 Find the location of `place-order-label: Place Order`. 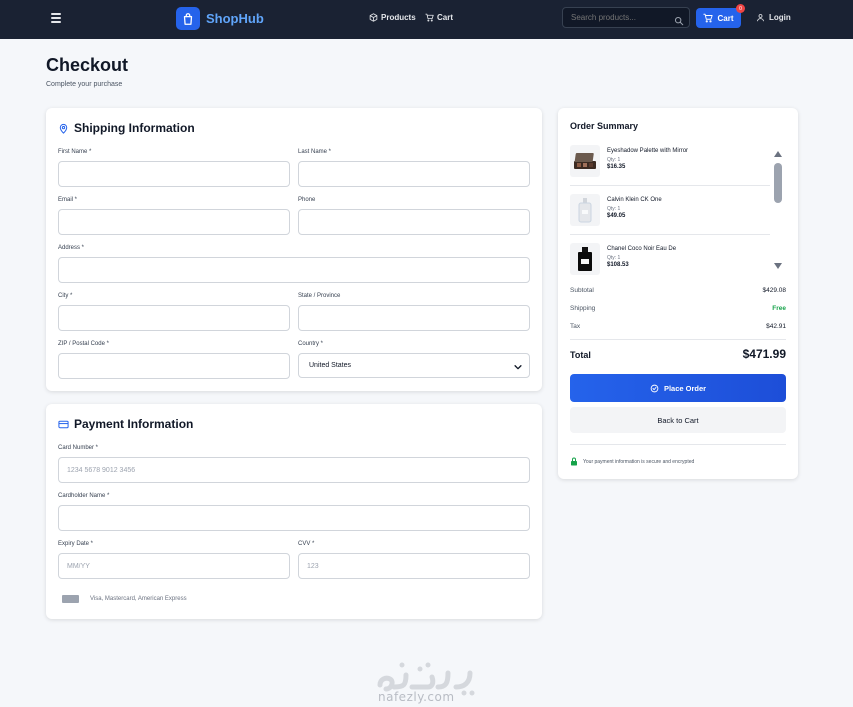

place-order-label: Place Order is located at coordinates (685, 388).